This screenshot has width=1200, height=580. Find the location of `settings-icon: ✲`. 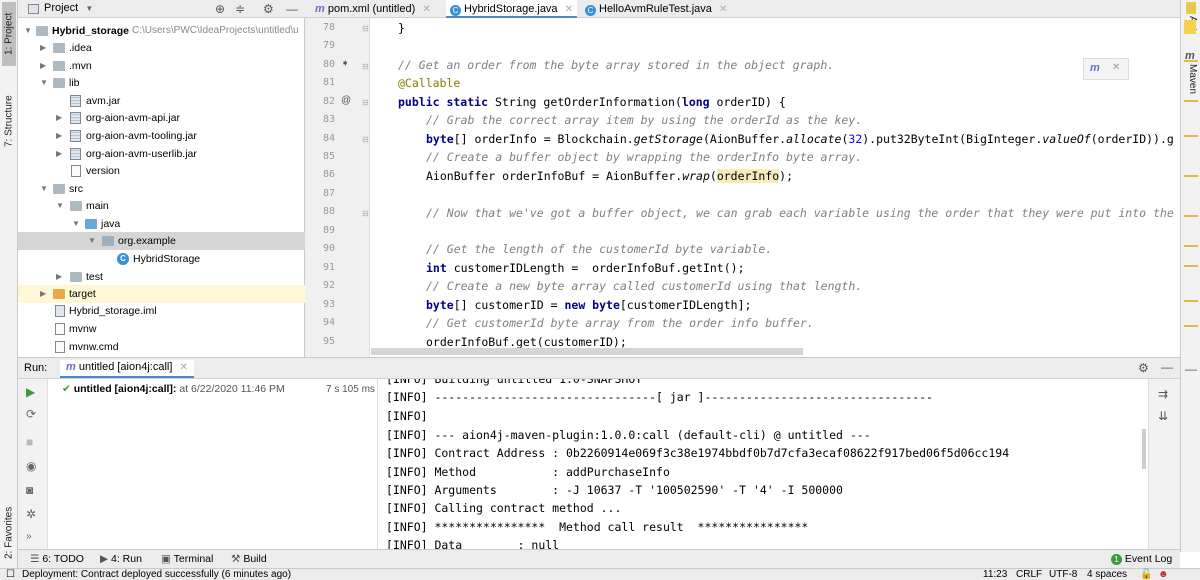

settings-icon: ✲ is located at coordinates (31, 514).